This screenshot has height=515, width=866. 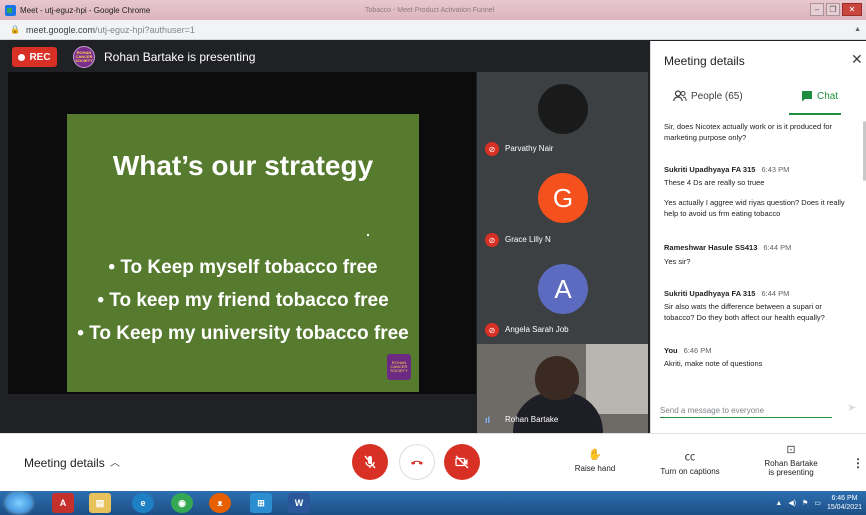 What do you see at coordinates (595, 468) in the screenshot?
I see `raise-hand-label: Raise hand` at bounding box center [595, 468].